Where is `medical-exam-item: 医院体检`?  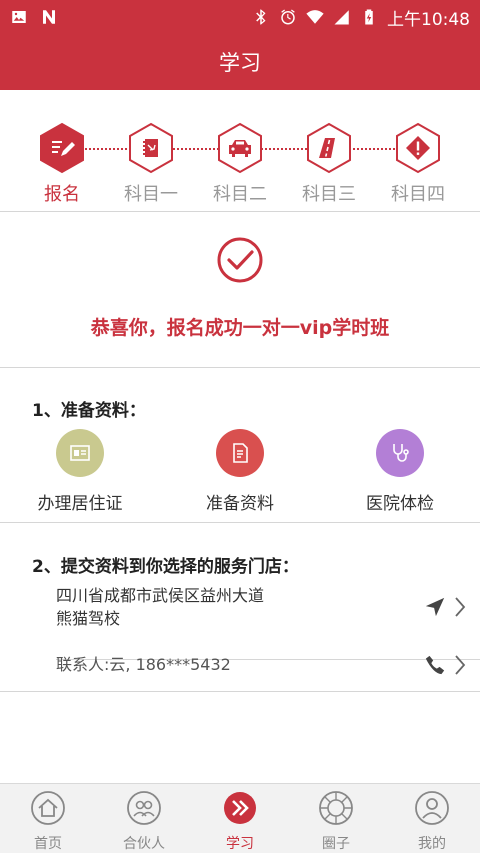 medical-exam-item: 医院体检 is located at coordinates (400, 471).